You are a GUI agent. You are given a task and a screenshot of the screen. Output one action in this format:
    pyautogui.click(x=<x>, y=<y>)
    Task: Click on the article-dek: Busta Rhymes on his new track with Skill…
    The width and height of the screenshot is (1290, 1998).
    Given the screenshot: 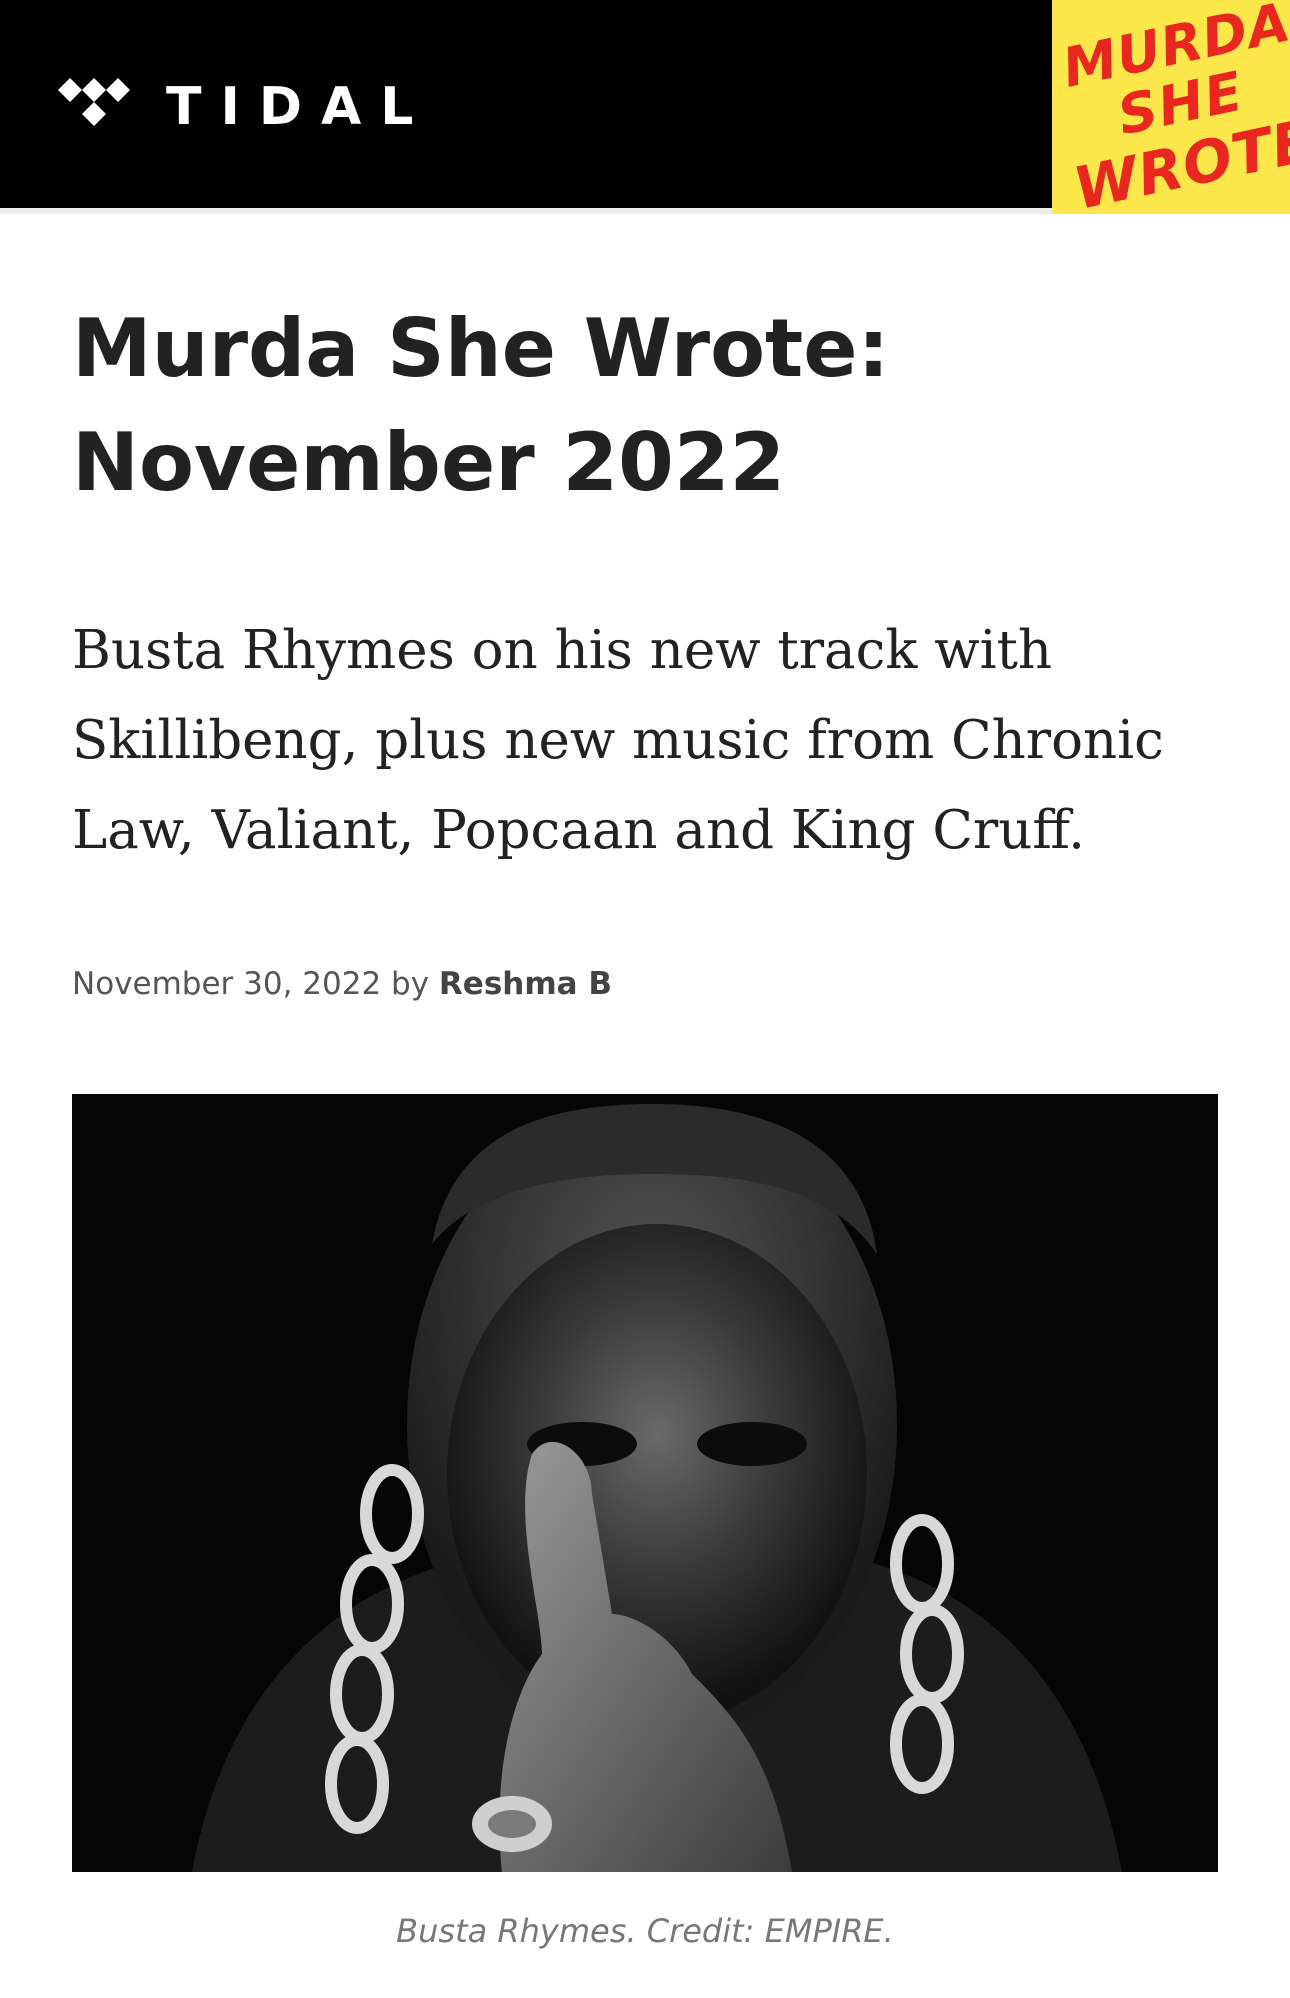 What is the action you would take?
    pyautogui.click(x=618, y=740)
    